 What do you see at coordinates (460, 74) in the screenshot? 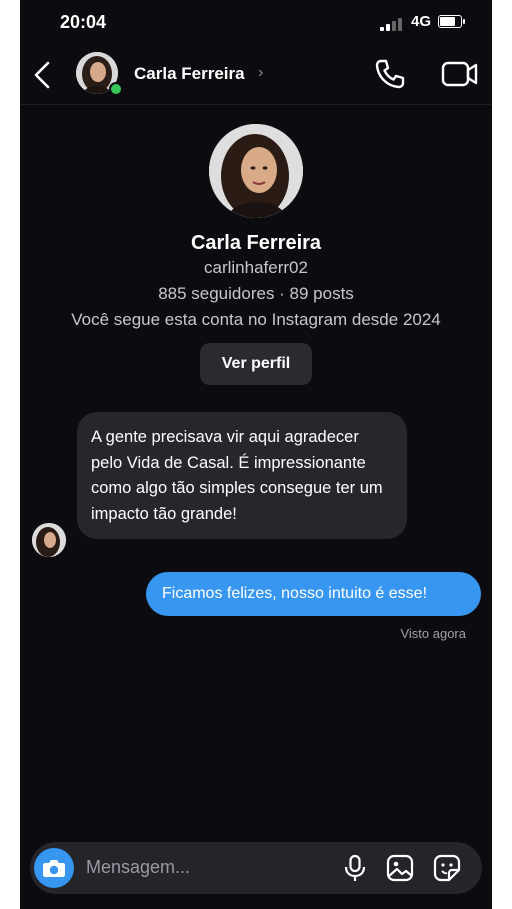
I see `video-call-icon` at bounding box center [460, 74].